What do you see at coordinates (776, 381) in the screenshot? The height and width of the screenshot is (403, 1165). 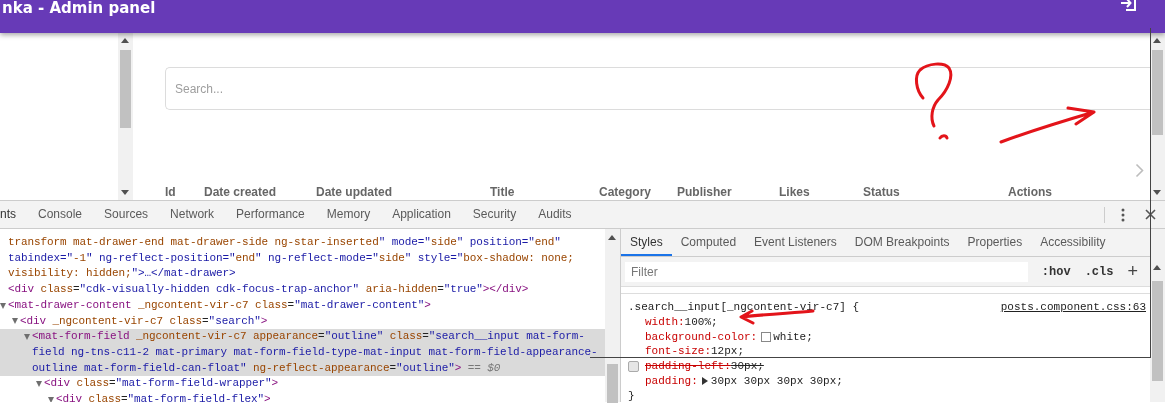 I see `css-value: 30px 30px 30px 30px;` at bounding box center [776, 381].